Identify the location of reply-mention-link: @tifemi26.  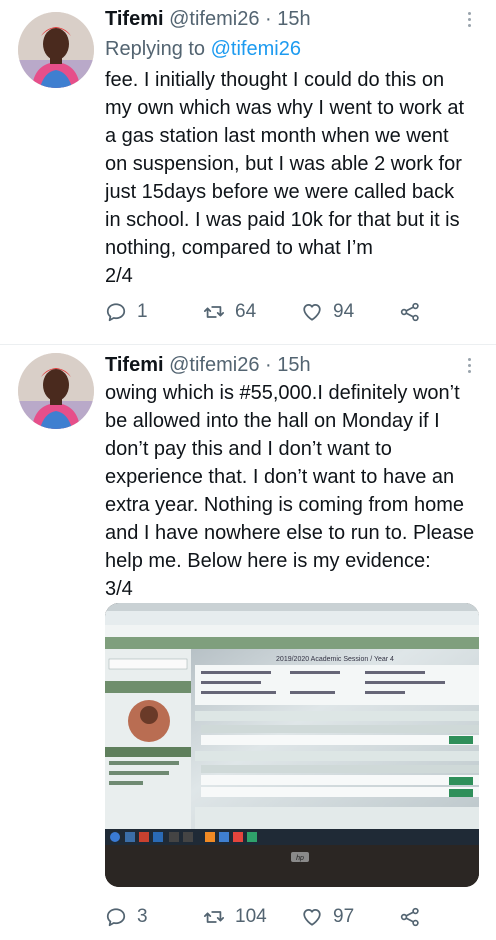
(256, 49).